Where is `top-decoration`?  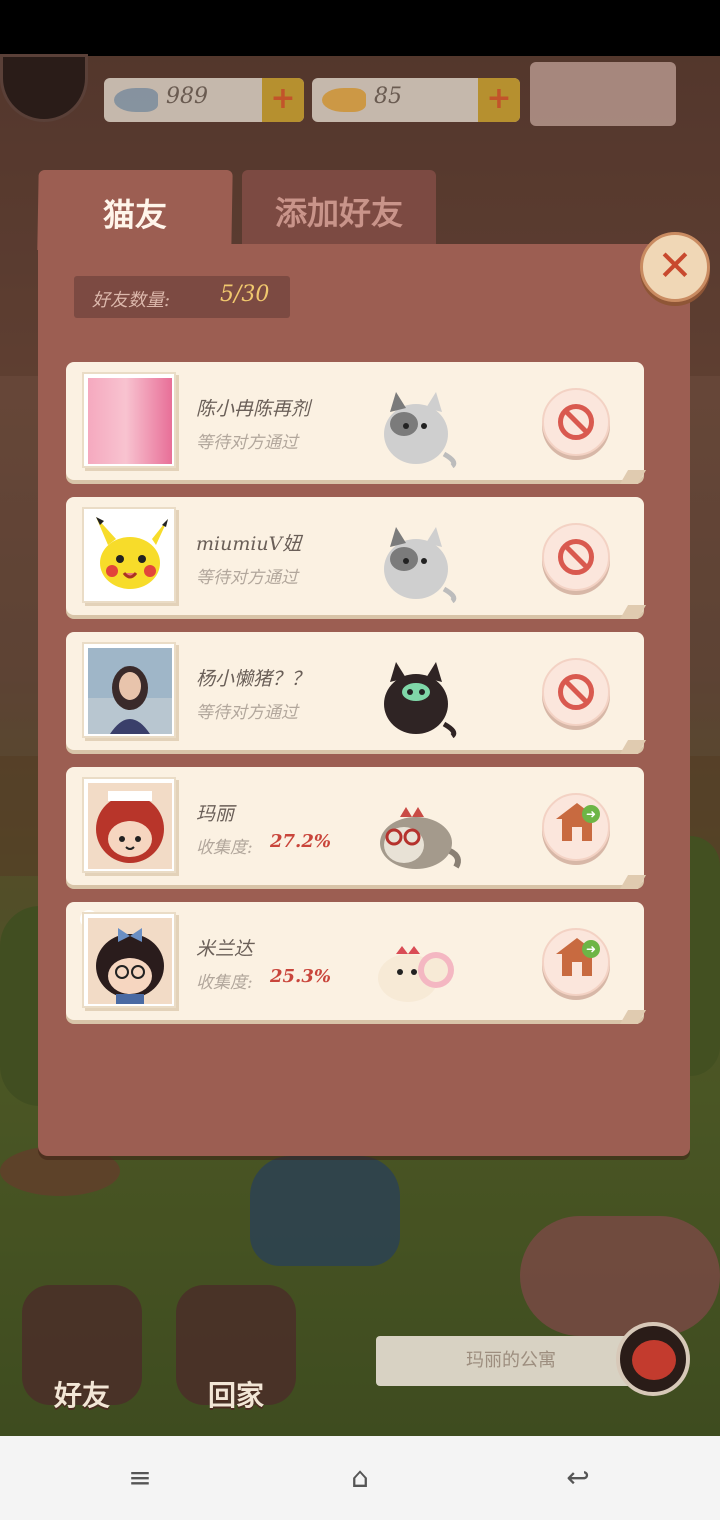 top-decoration is located at coordinates (603, 94).